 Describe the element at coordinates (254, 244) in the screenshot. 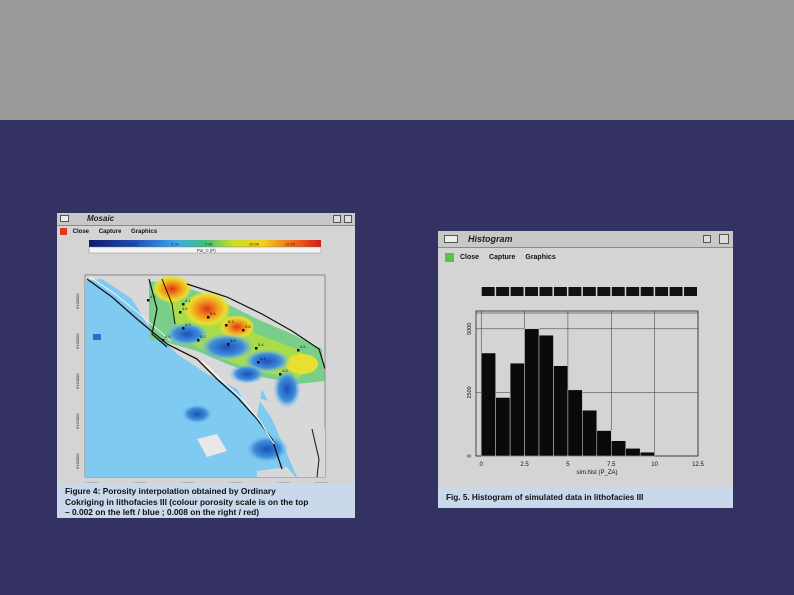

I see `colorbar-tick: 10.00` at that location.